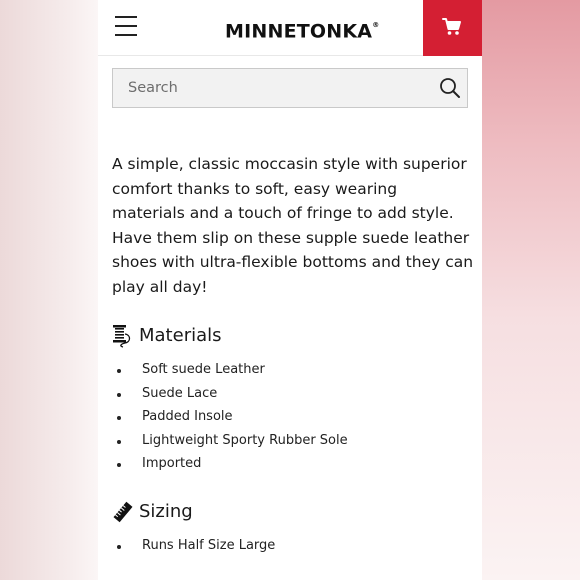 Image resolution: width=580 pixels, height=580 pixels. Describe the element at coordinates (282, 370) in the screenshot. I see `list-item: Soft suede Leather` at that location.